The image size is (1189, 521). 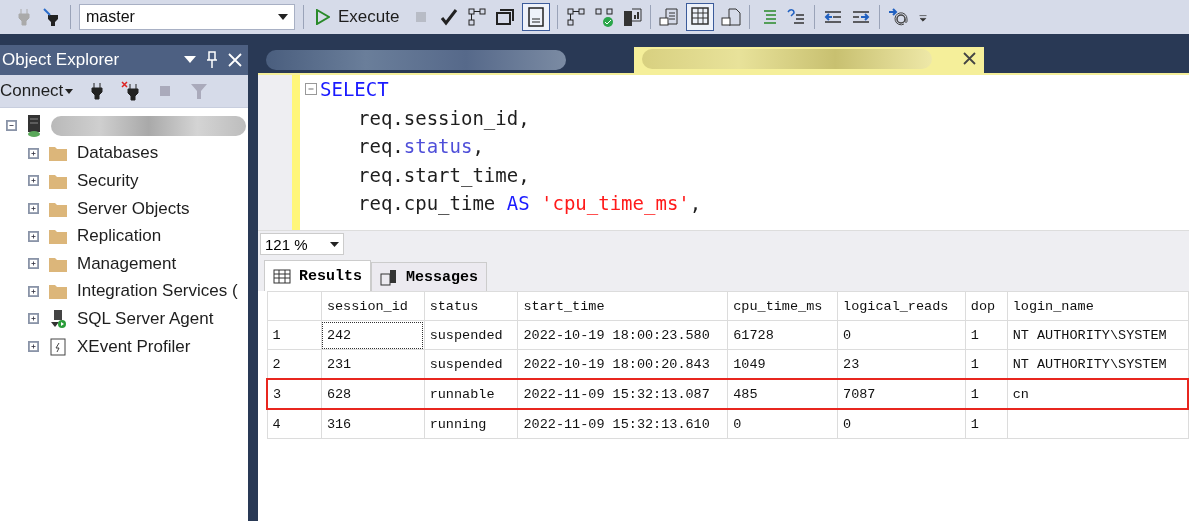 What do you see at coordinates (536, 17) in the screenshot?
I see `form-icon` at bounding box center [536, 17].